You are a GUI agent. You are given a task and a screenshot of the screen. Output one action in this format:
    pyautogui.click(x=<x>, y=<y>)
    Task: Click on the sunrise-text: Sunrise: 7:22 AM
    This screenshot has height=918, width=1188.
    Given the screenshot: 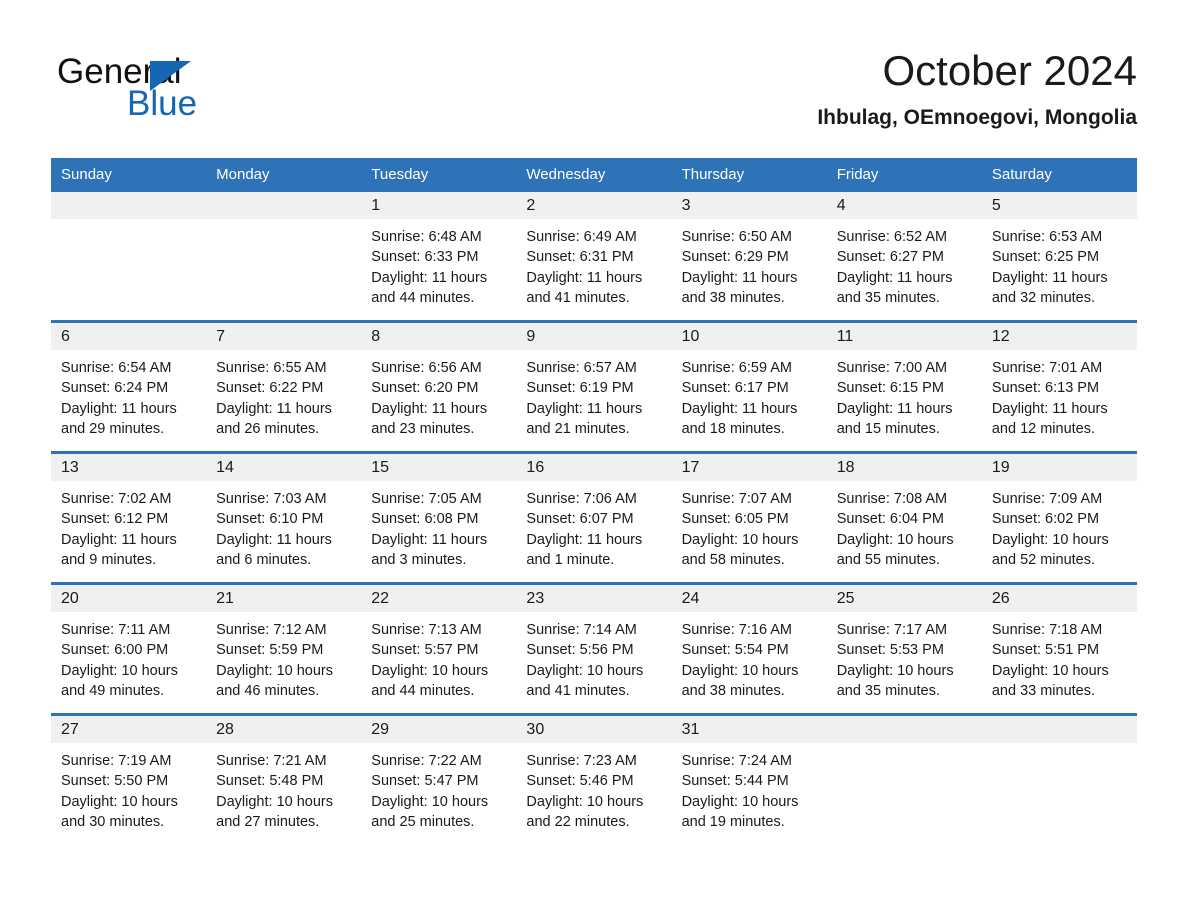 What is the action you would take?
    pyautogui.click(x=426, y=761)
    